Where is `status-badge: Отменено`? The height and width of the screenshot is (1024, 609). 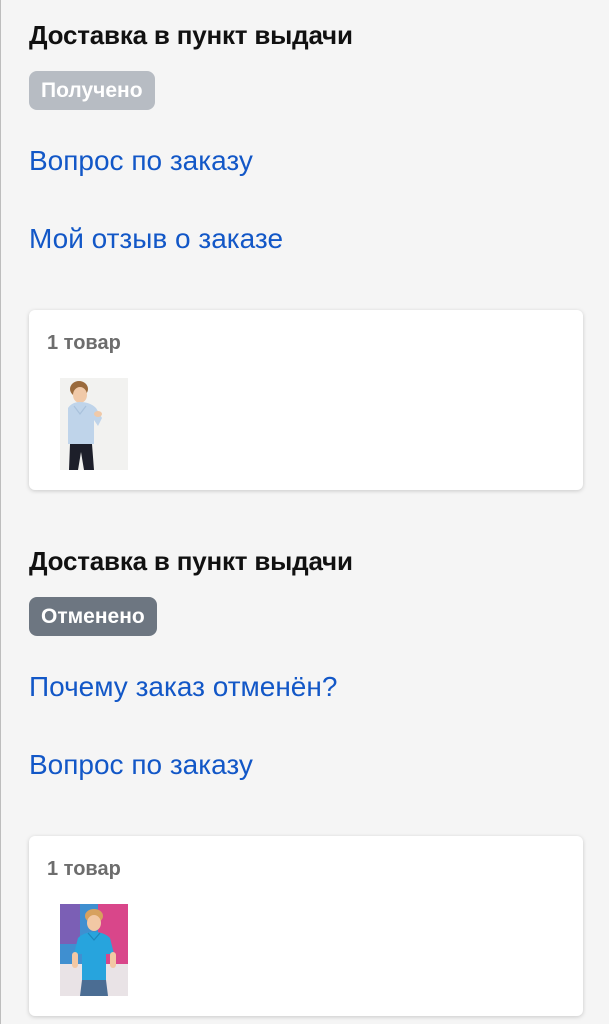
status-badge: Отменено is located at coordinates (93, 616).